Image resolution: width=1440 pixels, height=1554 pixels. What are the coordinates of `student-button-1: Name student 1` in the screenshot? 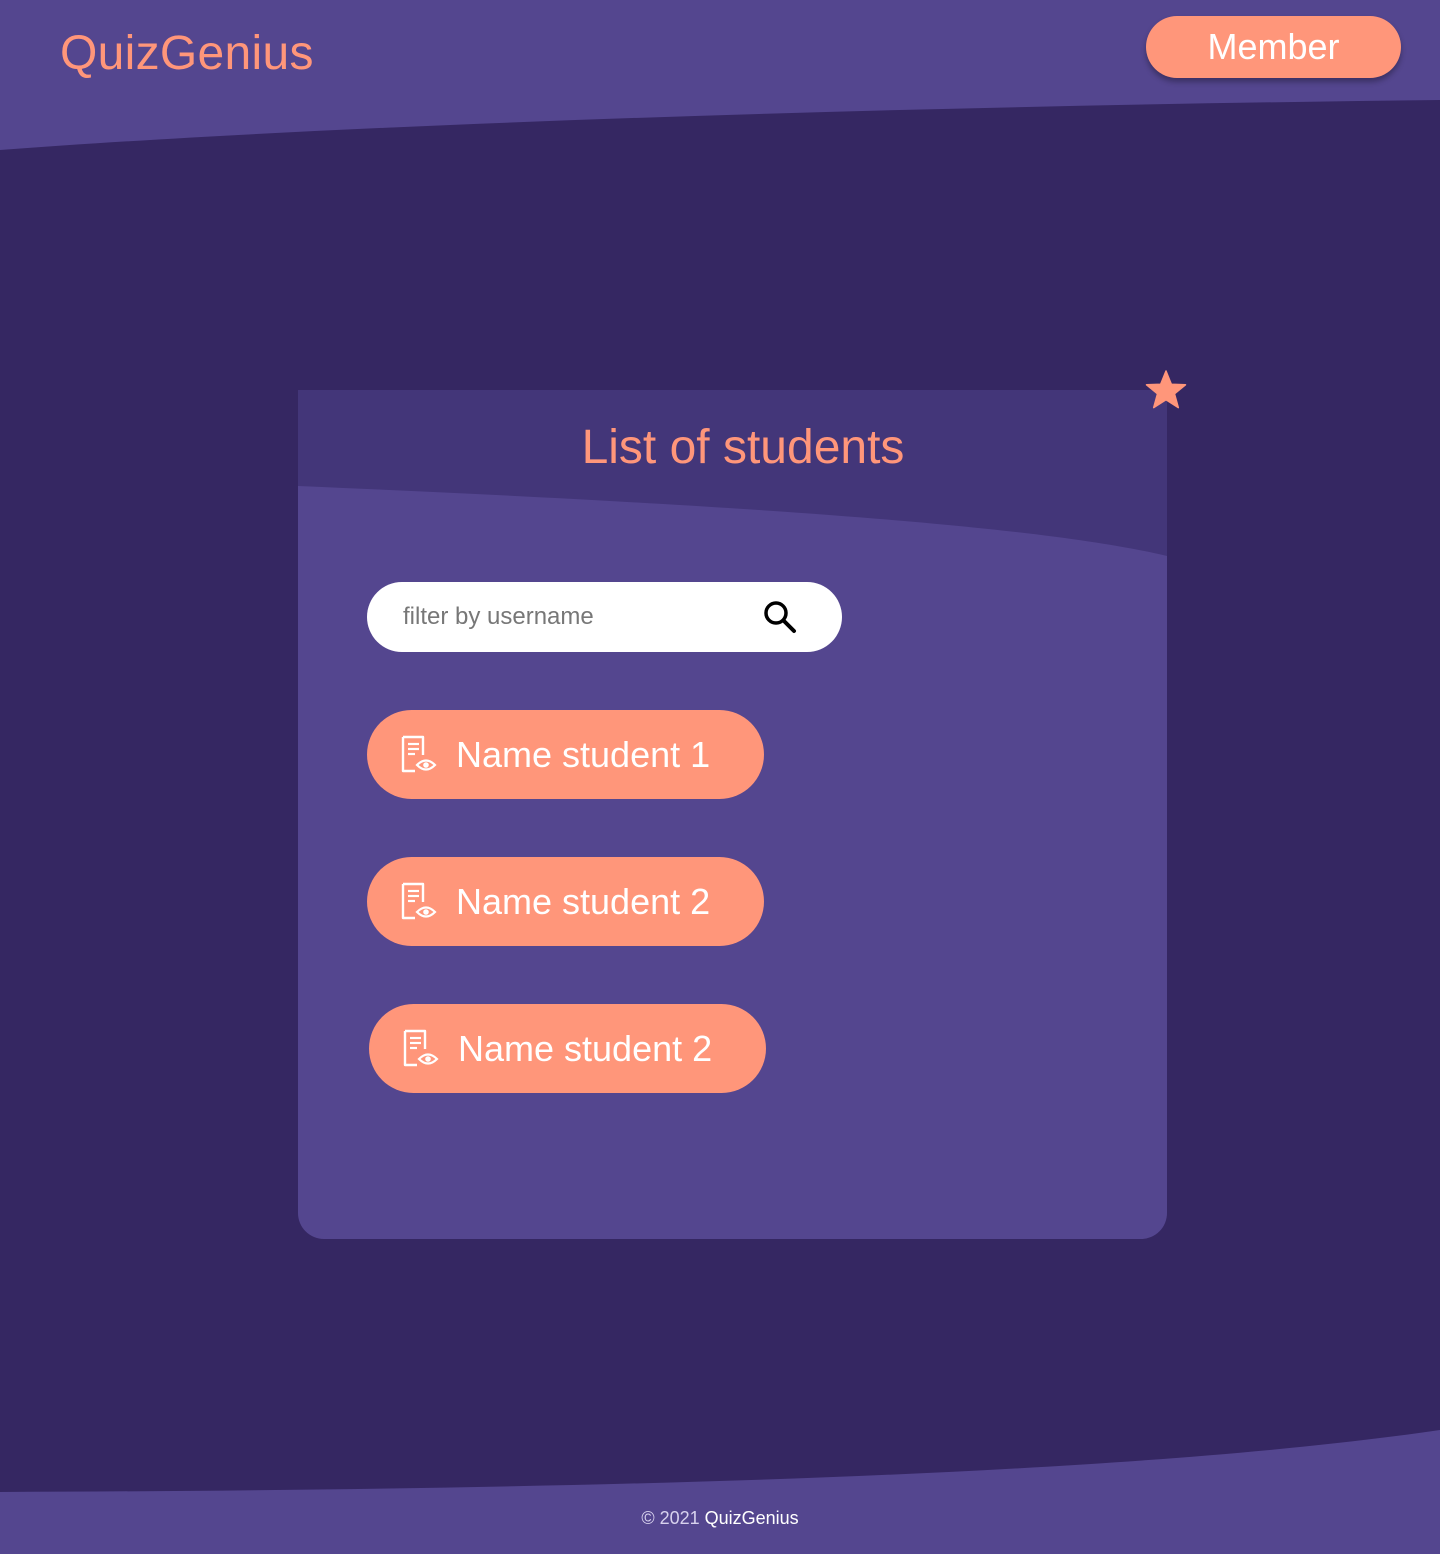 It's located at (565, 754).